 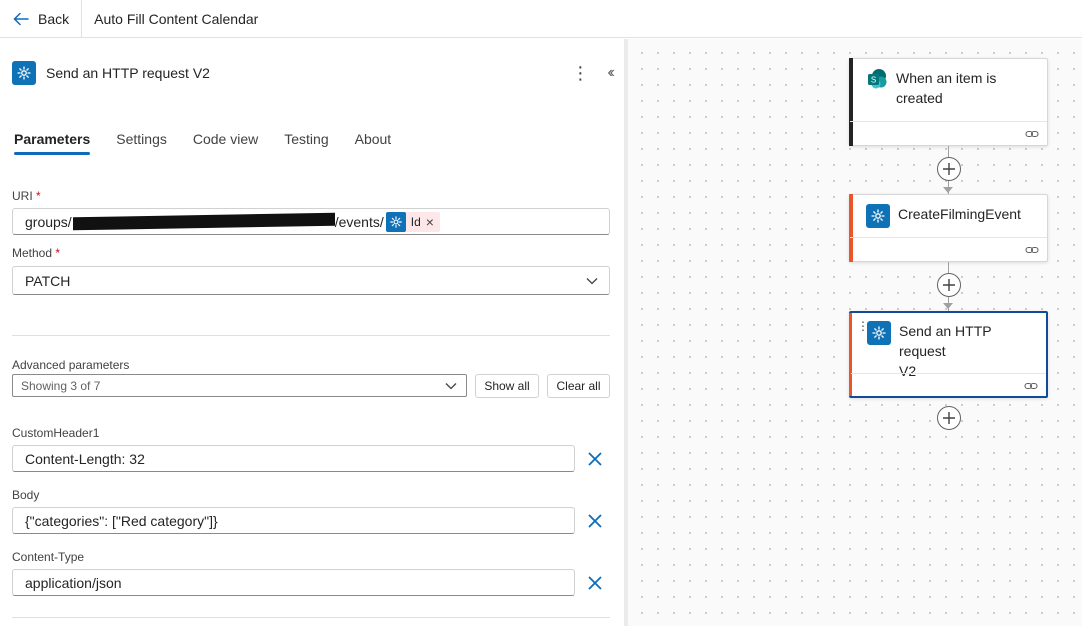 I want to click on top-bar: Back Auto Fill Content Calendar, so click(x=541, y=19).